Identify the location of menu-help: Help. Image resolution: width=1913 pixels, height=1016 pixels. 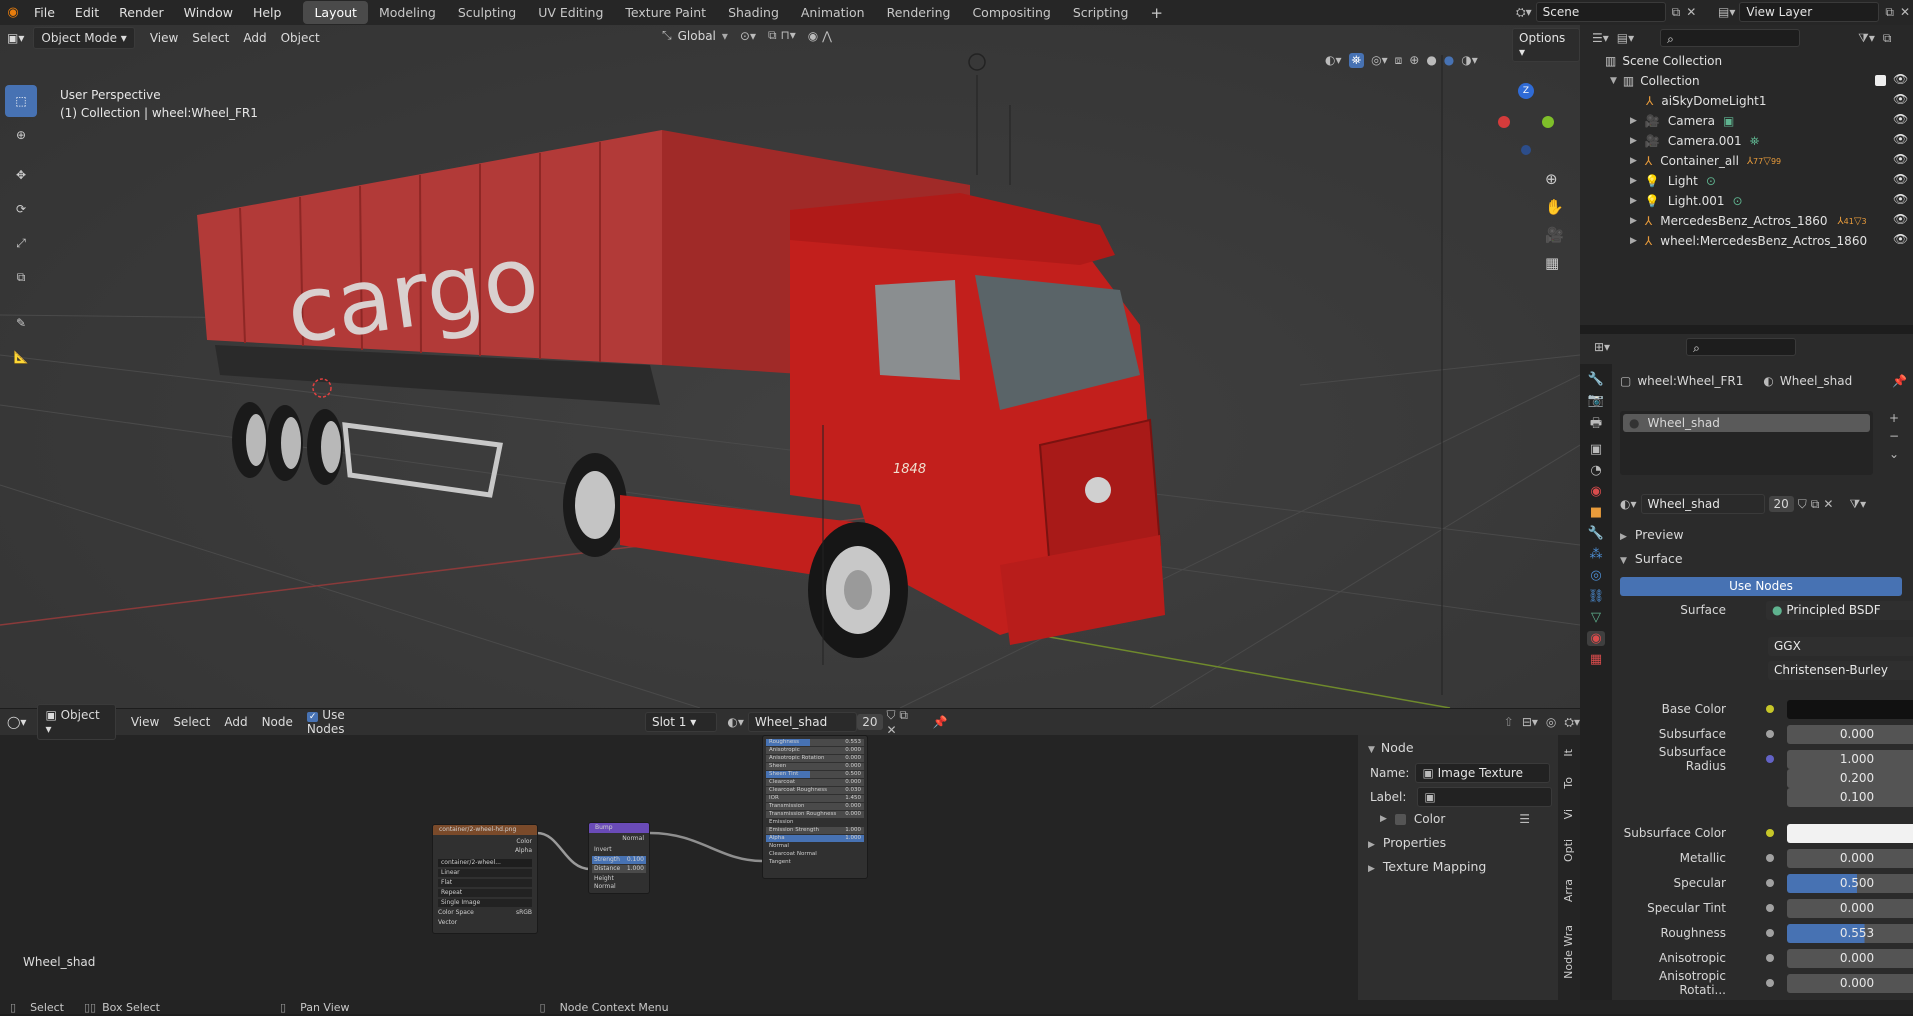
(267, 12).